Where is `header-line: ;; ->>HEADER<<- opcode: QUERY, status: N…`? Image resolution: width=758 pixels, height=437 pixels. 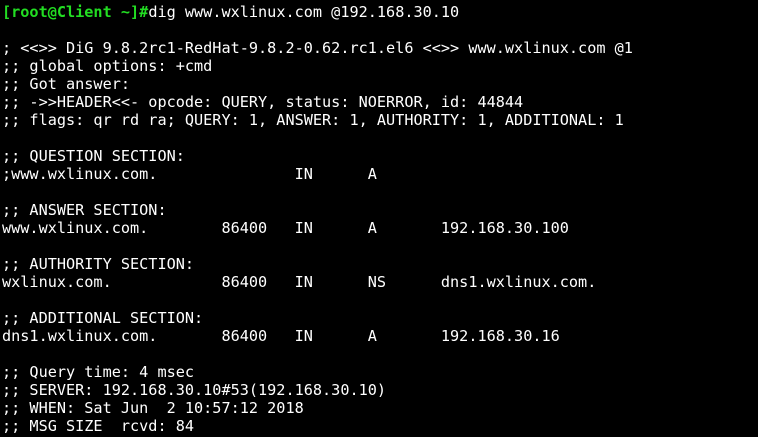 header-line: ;; ->>HEADER<<- opcode: QUERY, status: N… is located at coordinates (263, 102).